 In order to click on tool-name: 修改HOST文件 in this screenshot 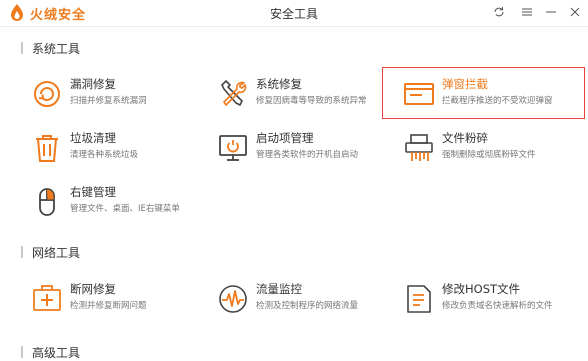, I will do `click(481, 289)`.